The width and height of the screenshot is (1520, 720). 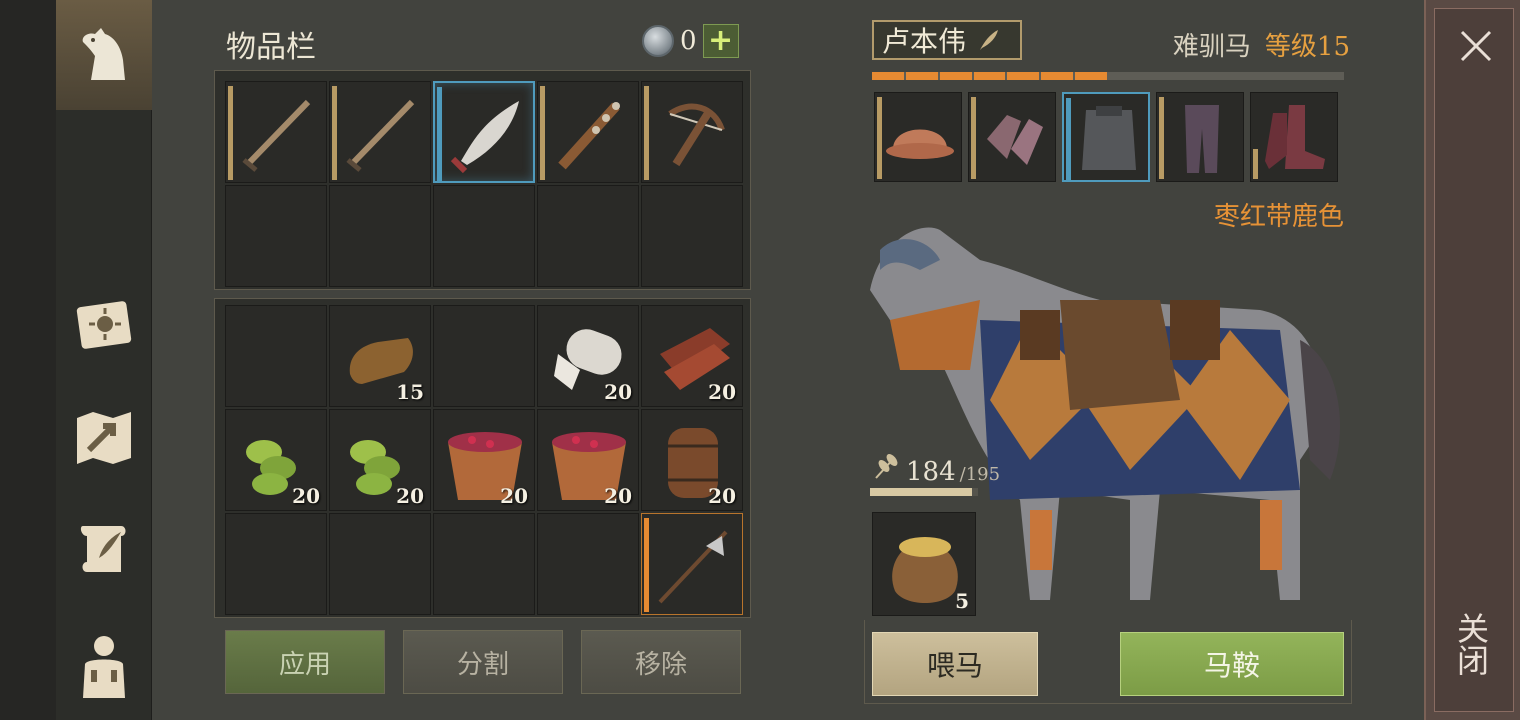 What do you see at coordinates (1474, 360) in the screenshot?
I see `close-panel-inner` at bounding box center [1474, 360].